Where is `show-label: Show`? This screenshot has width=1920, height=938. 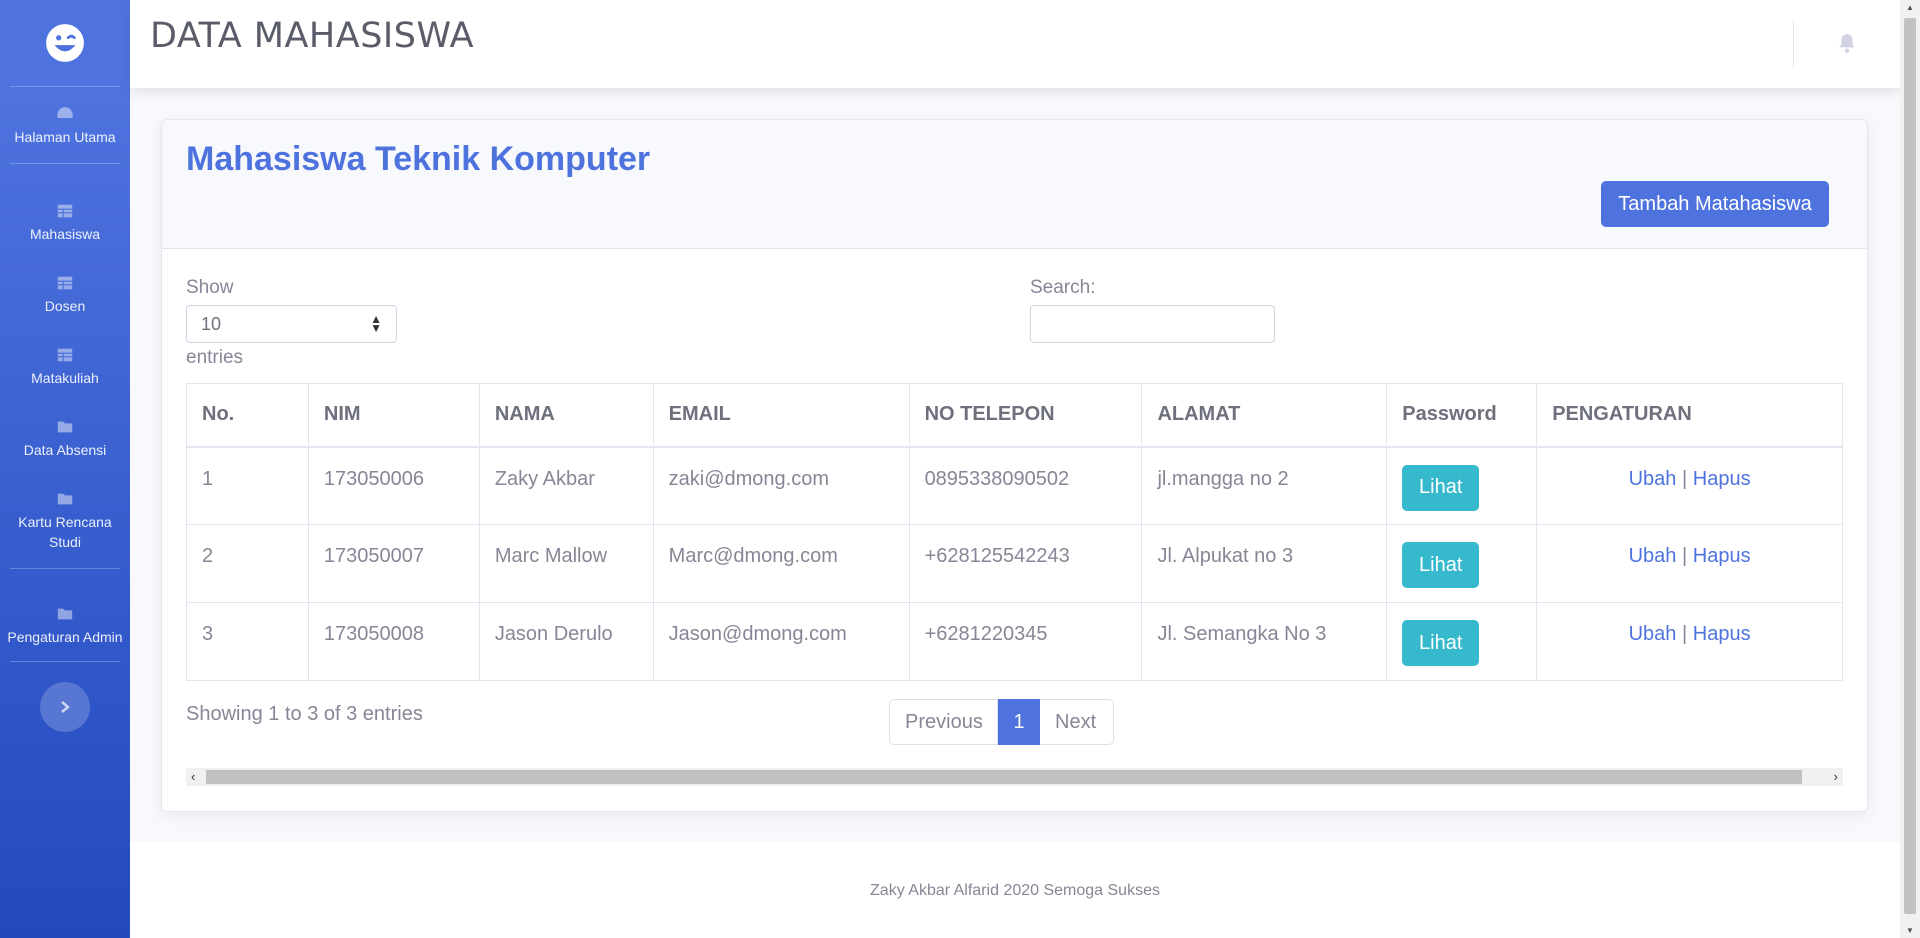 show-label: Show is located at coordinates (210, 287).